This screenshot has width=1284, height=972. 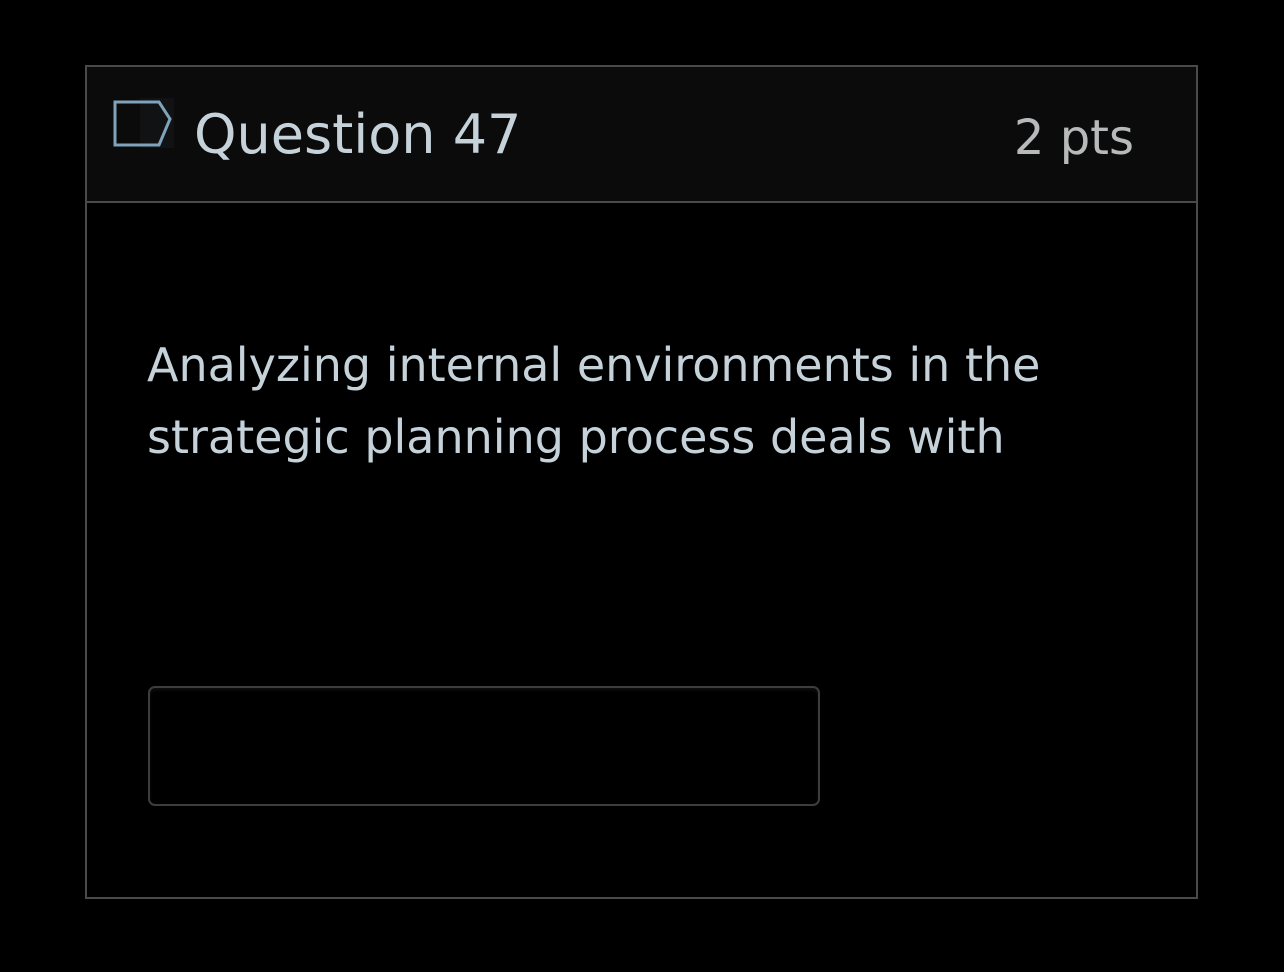 What do you see at coordinates (143, 123) in the screenshot?
I see `flag-question-icon` at bounding box center [143, 123].